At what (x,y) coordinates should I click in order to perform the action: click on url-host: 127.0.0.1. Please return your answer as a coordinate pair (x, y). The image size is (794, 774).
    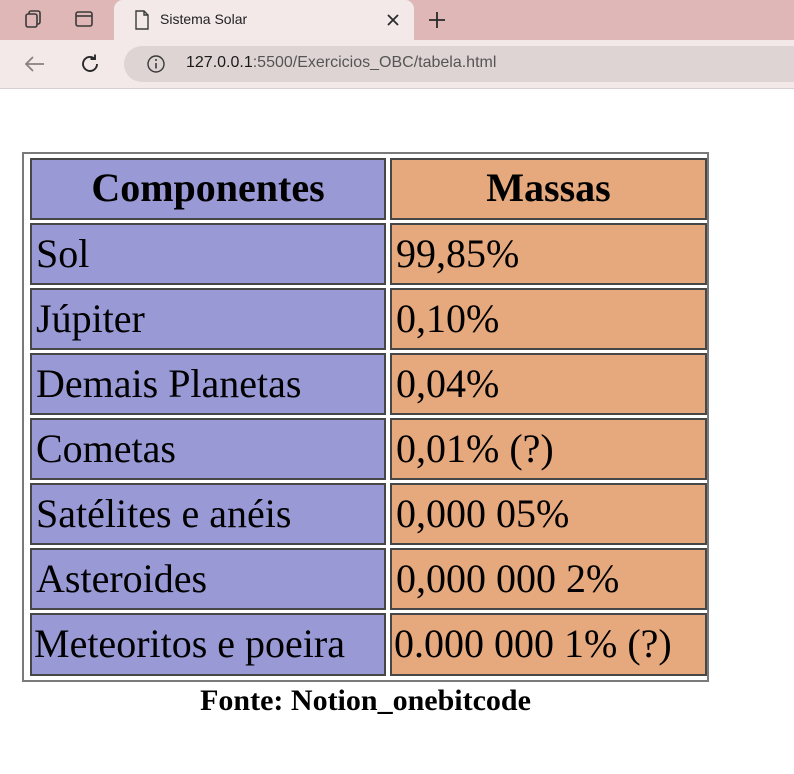
    Looking at the image, I should click on (219, 62).